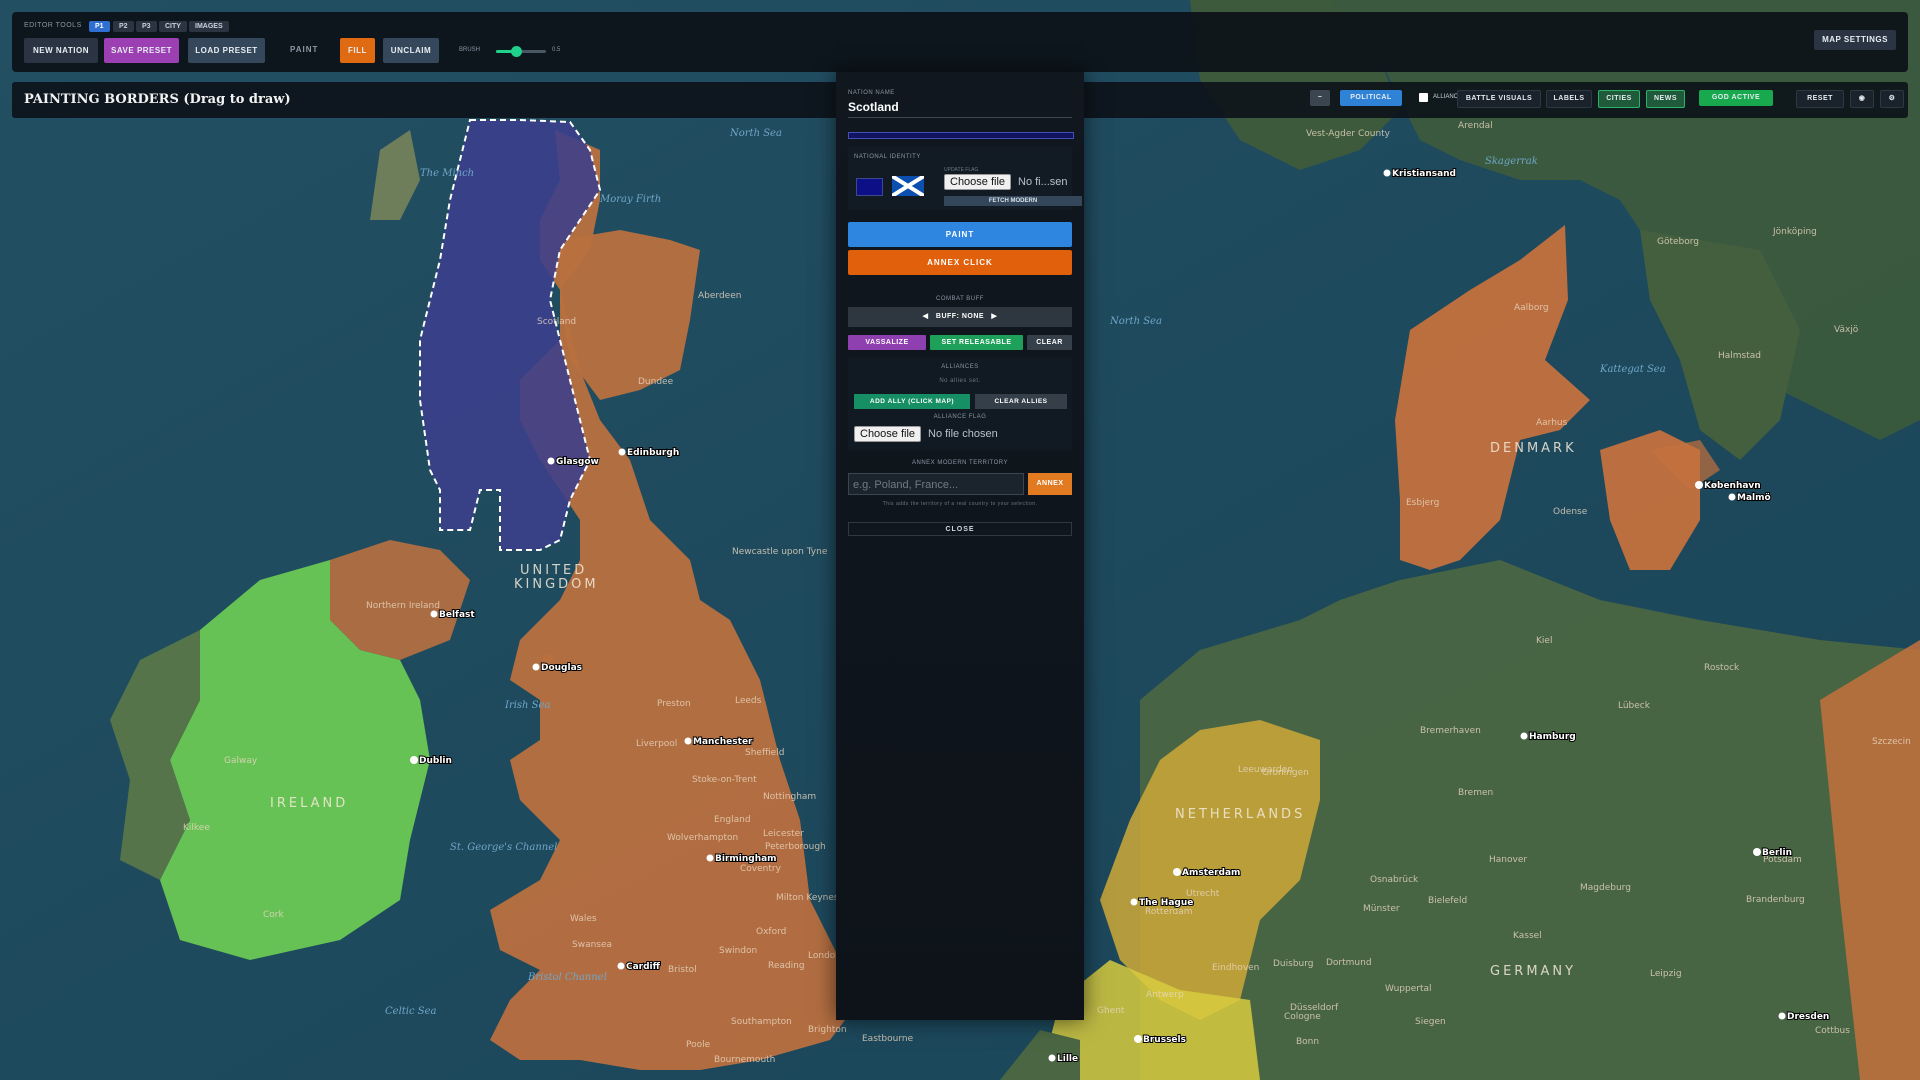 The width and height of the screenshot is (1920, 1080). Describe the element at coordinates (732, 820) in the screenshot. I see `place-label: England` at that location.